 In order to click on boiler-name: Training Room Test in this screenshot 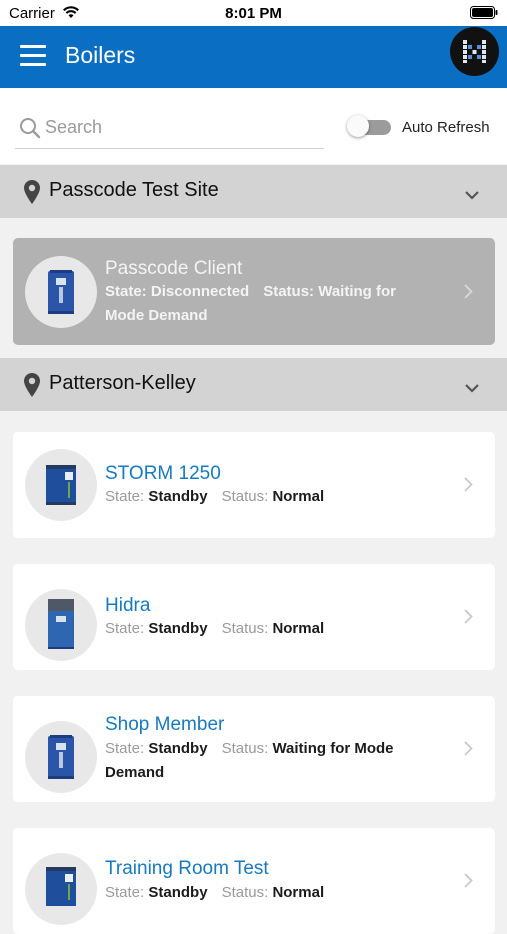, I will do `click(187, 868)`.